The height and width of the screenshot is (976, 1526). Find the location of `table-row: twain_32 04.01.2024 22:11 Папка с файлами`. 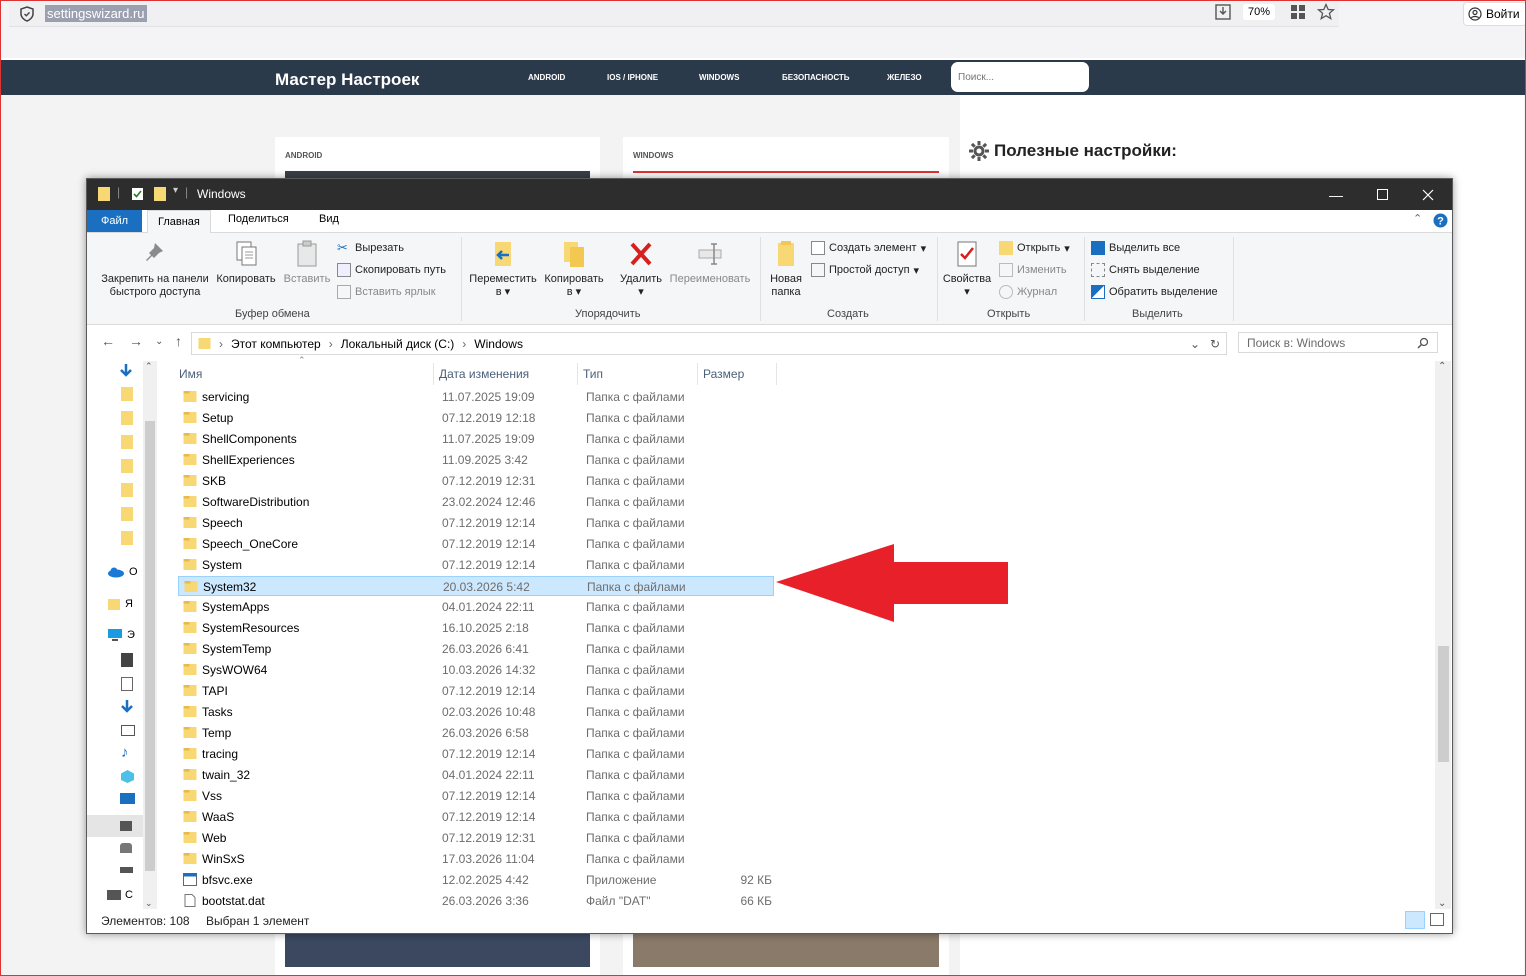

table-row: twain_32 04.01.2024 22:11 Папка с файлами is located at coordinates (476, 775).